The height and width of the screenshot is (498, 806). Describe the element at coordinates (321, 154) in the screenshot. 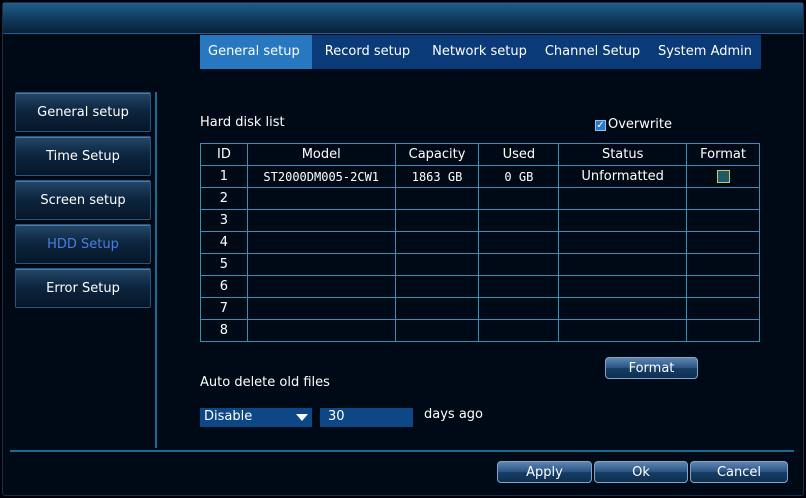

I see `column-header-model: Model` at that location.